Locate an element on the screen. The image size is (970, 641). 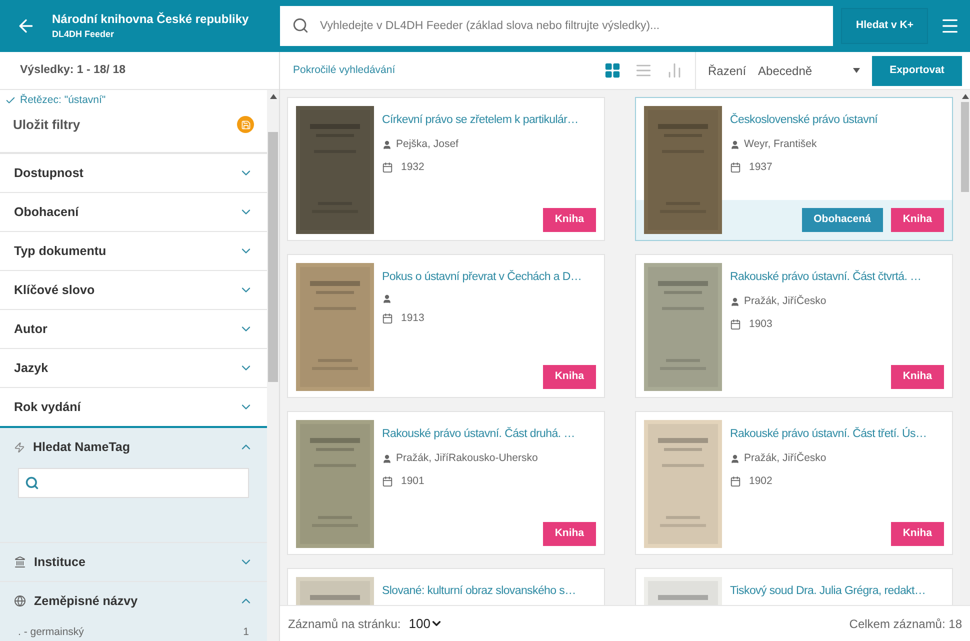
result-card: Církevní právo se zřetelem k partikulár… Pejška, Josef 1932 Kniha is located at coordinates (446, 169).